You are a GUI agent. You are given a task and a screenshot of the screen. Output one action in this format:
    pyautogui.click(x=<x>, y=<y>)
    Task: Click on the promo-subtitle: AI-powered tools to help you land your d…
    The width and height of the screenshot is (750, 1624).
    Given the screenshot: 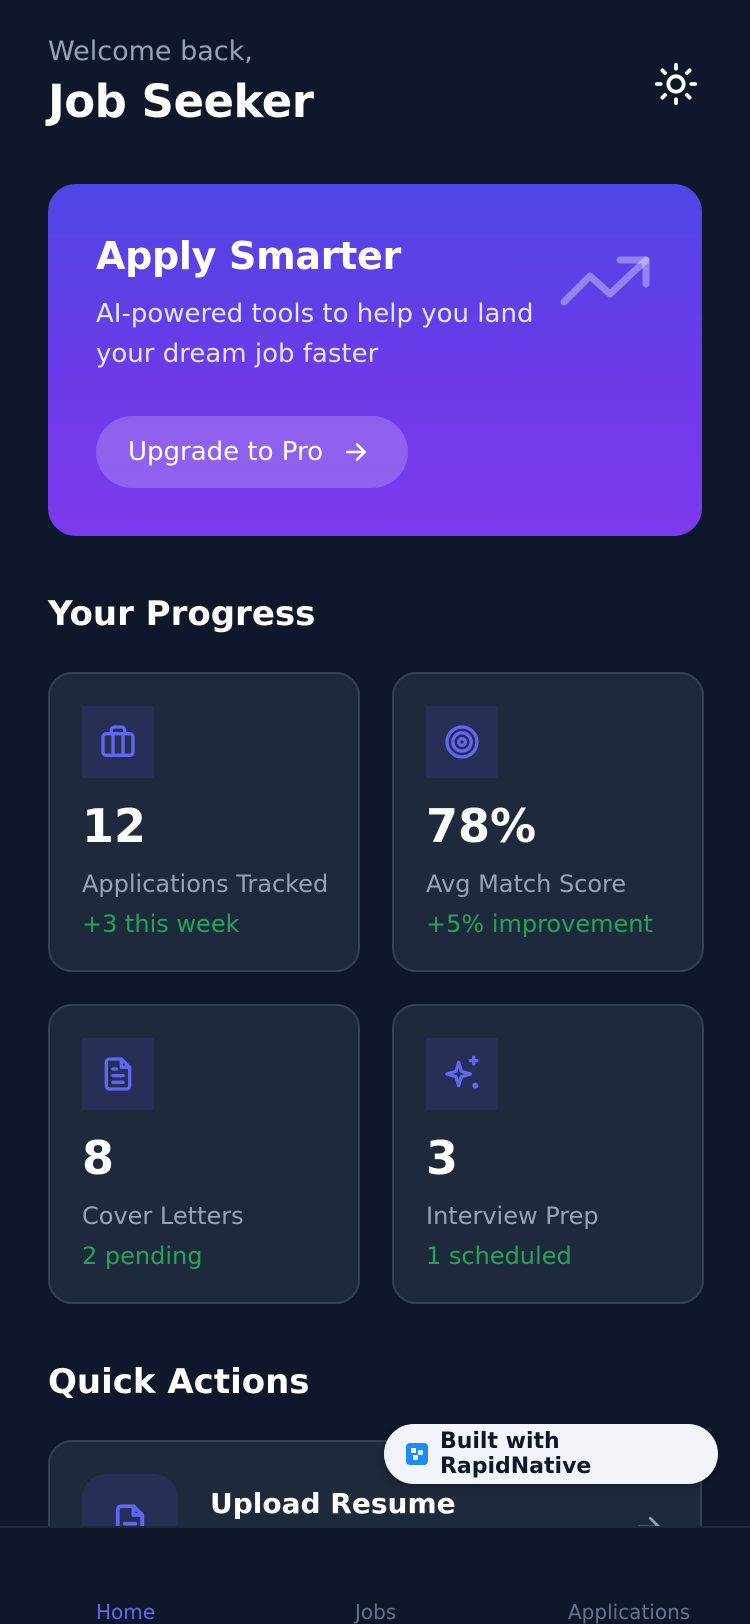 What is the action you would take?
    pyautogui.click(x=315, y=334)
    